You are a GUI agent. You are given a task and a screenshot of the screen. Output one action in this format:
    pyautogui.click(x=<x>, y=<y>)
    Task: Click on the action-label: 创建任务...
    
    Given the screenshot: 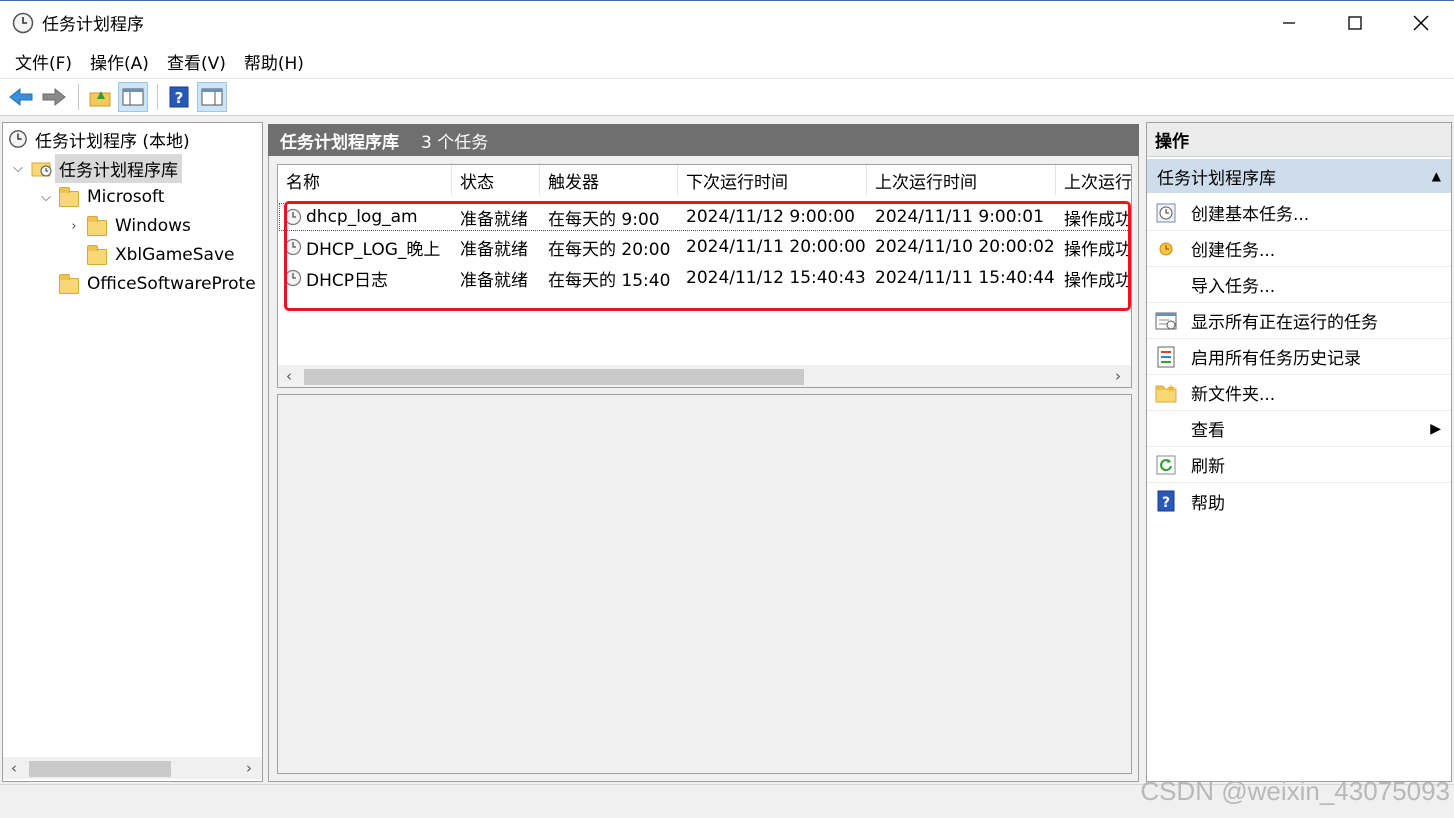 What is the action you would take?
    pyautogui.click(x=1233, y=251)
    